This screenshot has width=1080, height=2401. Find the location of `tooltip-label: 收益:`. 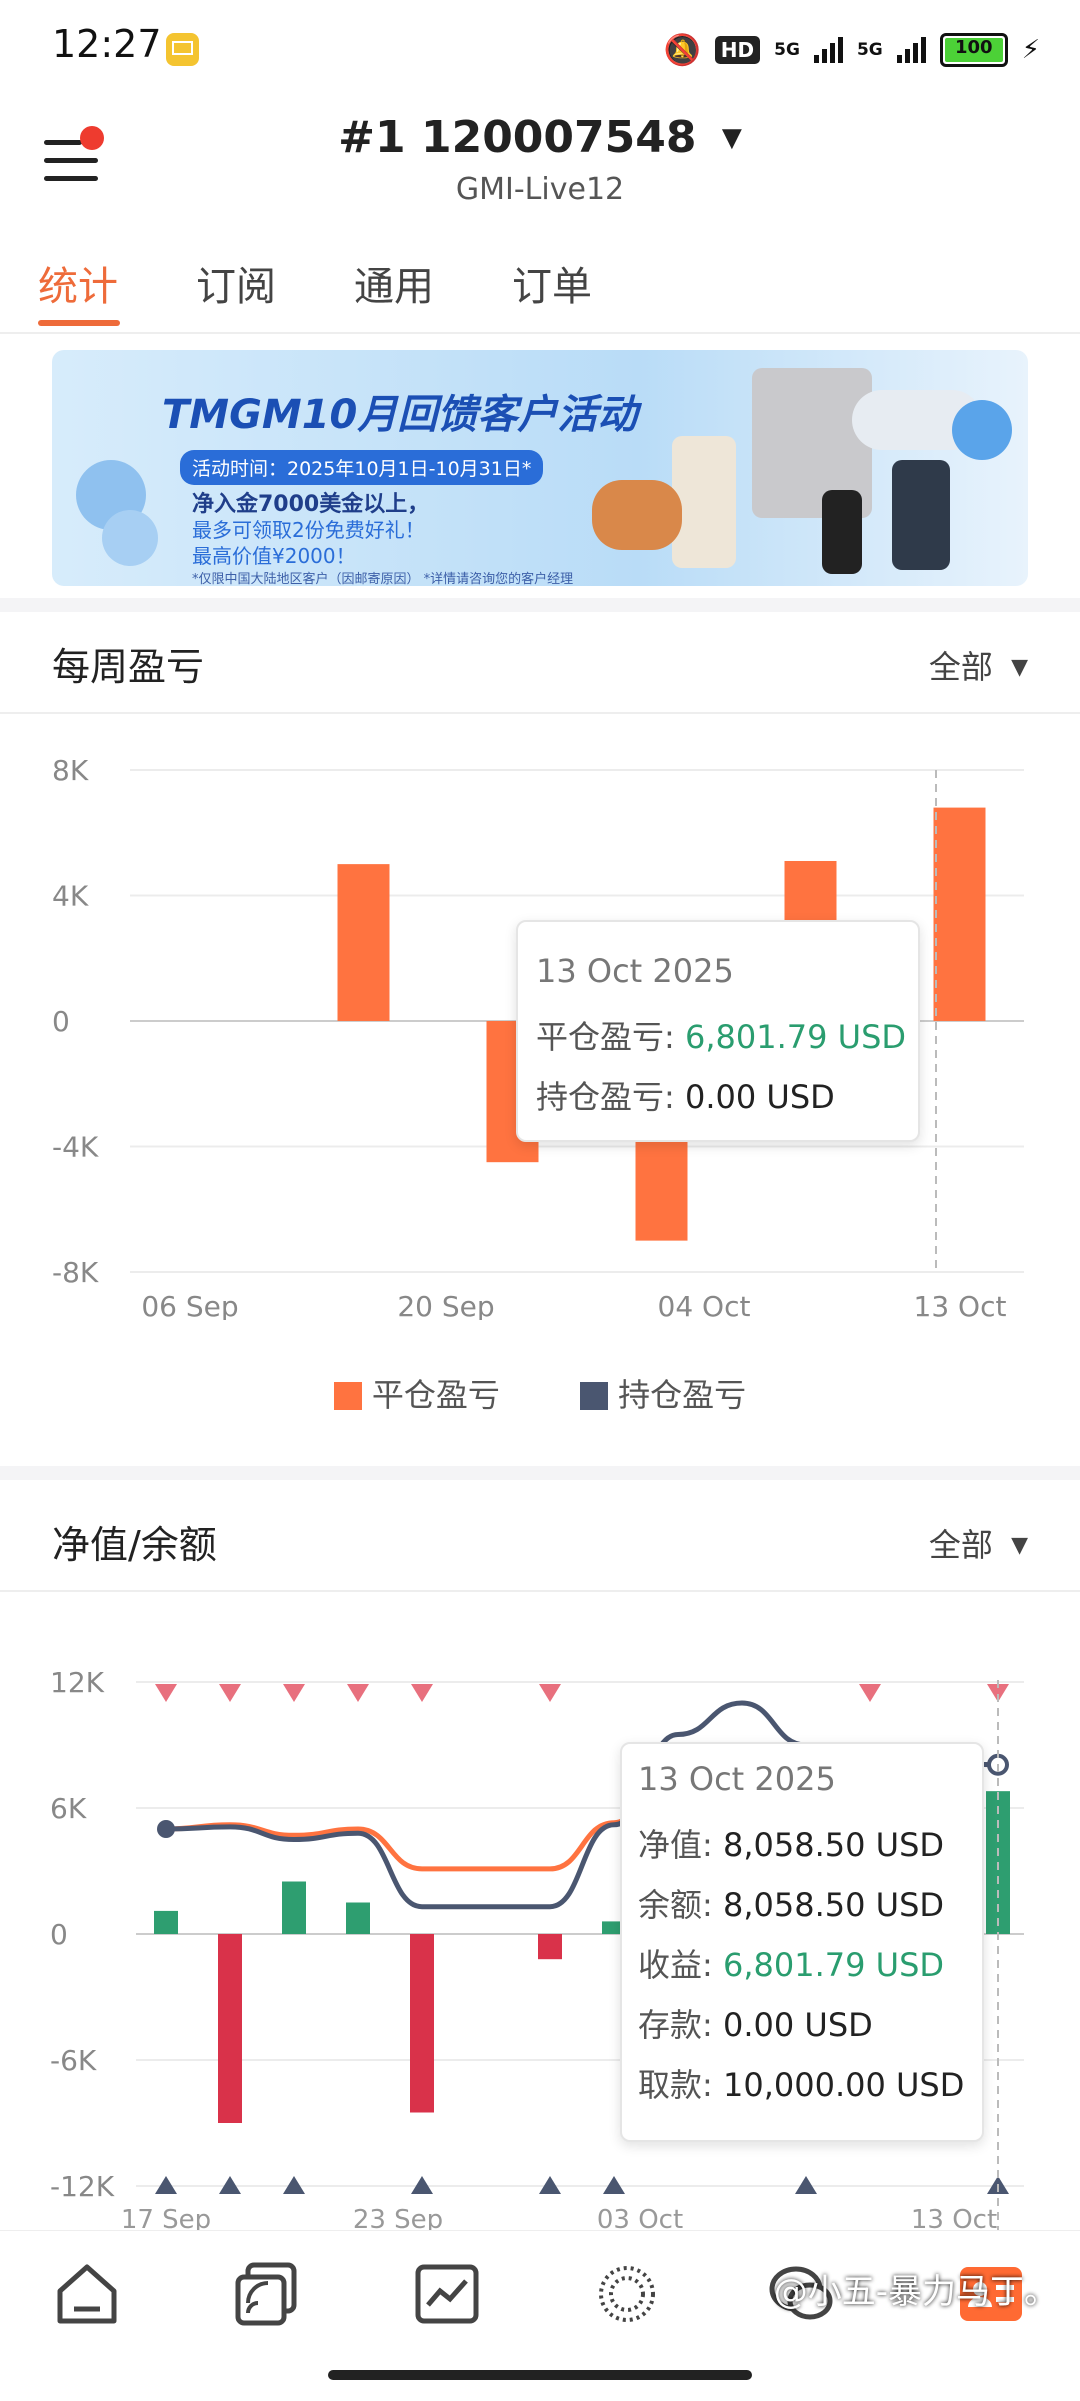

tooltip-label: 收益: is located at coordinates (675, 1965).